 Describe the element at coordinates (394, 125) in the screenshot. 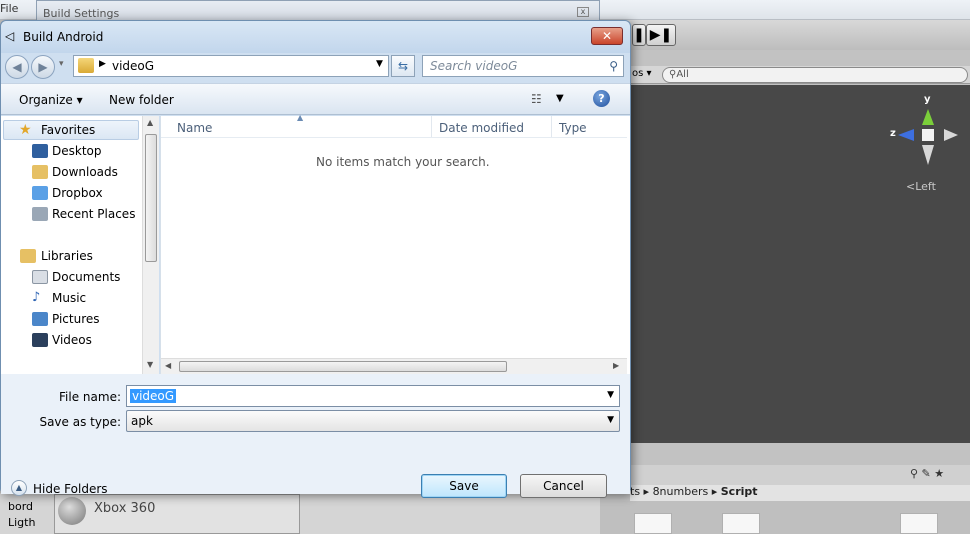

I see `column-header: Name ▲ Date modified Type` at that location.